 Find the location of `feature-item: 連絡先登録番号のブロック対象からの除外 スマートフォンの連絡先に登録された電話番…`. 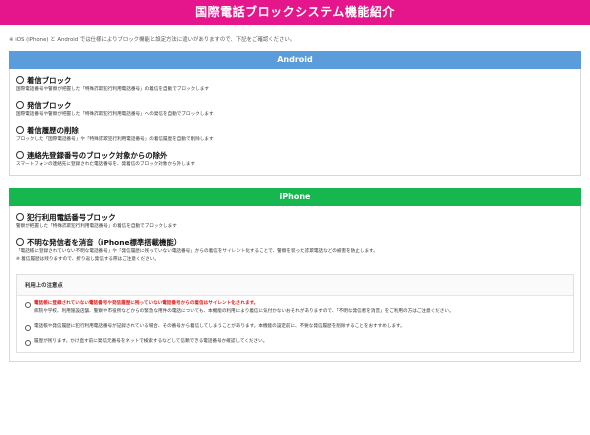

feature-item: 連絡先登録番号のブロック対象からの除外 スマートフォンの連絡先に登録された電話番… is located at coordinates (295, 159).